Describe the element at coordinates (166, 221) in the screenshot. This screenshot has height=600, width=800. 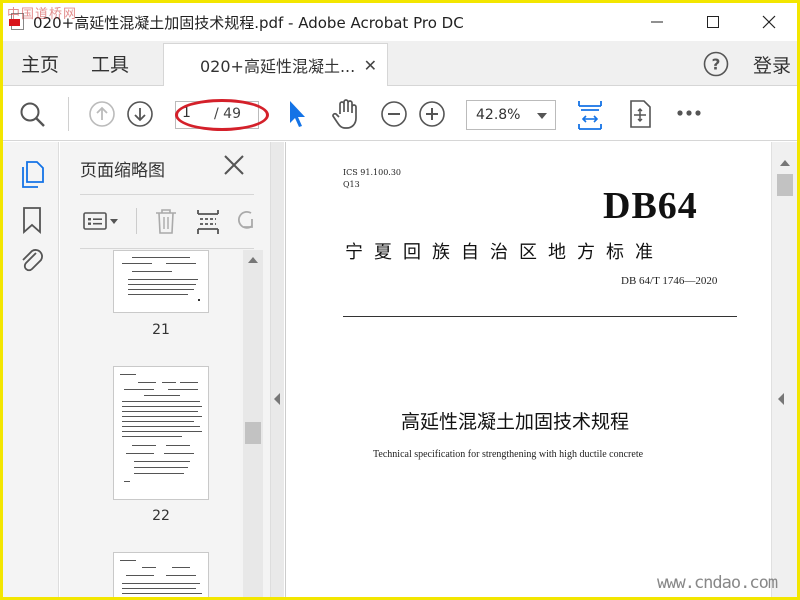
I see `delete-icon` at that location.